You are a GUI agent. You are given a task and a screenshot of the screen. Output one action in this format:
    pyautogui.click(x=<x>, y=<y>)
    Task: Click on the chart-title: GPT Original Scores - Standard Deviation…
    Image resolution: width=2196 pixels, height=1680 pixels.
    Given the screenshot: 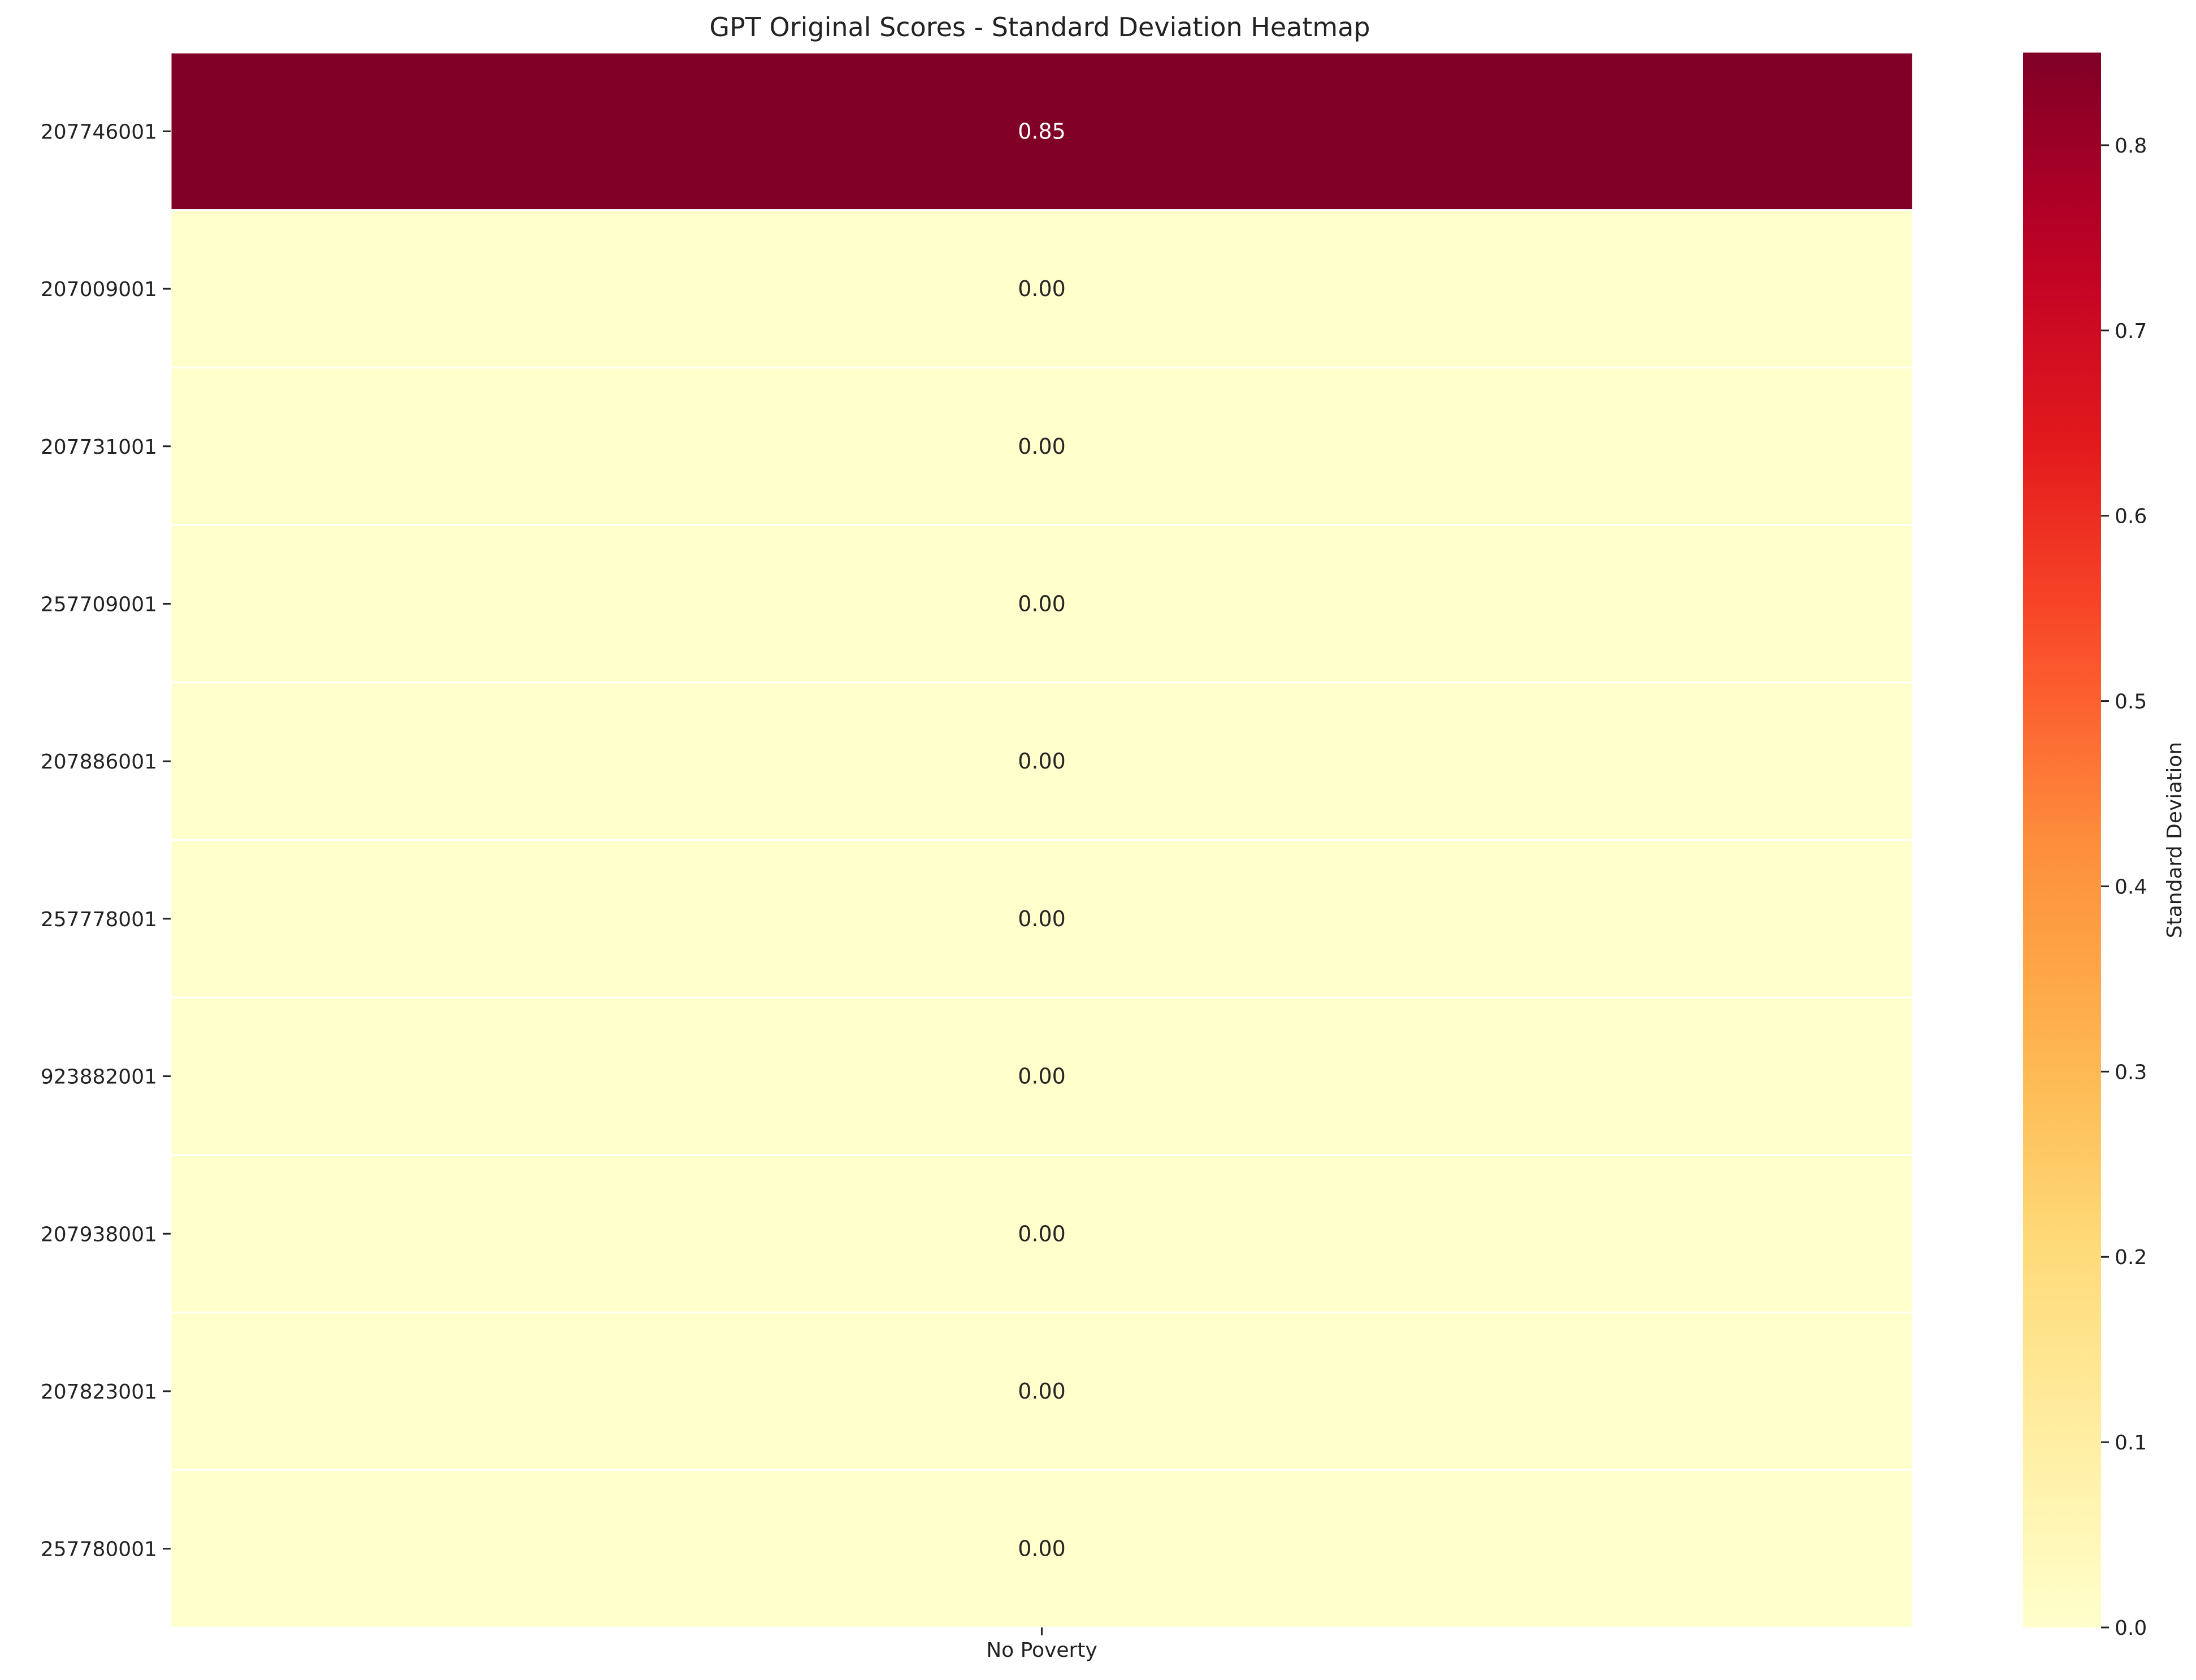 What is the action you would take?
    pyautogui.click(x=1039, y=27)
    